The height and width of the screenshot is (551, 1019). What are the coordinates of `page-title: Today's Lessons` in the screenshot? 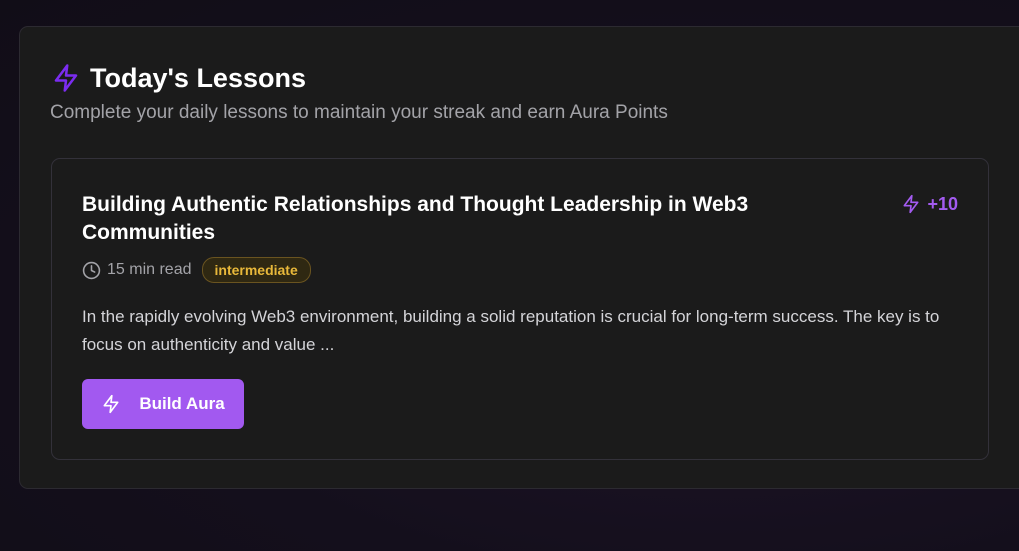 It's located at (198, 78).